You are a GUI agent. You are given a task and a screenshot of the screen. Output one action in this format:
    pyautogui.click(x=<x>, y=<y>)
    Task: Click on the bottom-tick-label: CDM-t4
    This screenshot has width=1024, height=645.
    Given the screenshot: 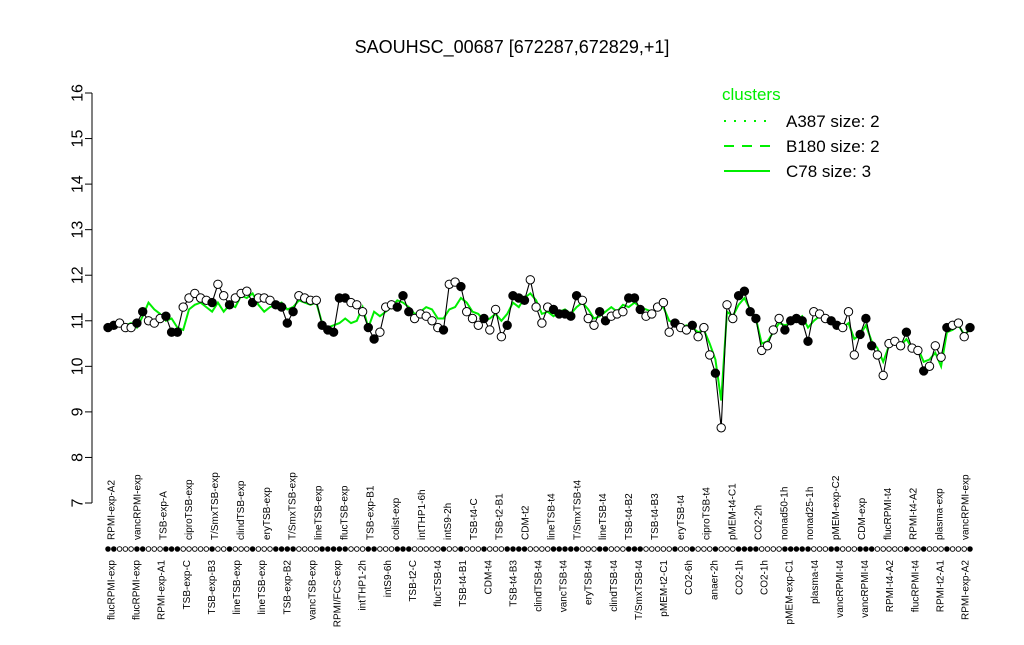 What is the action you would take?
    pyautogui.click(x=488, y=577)
    